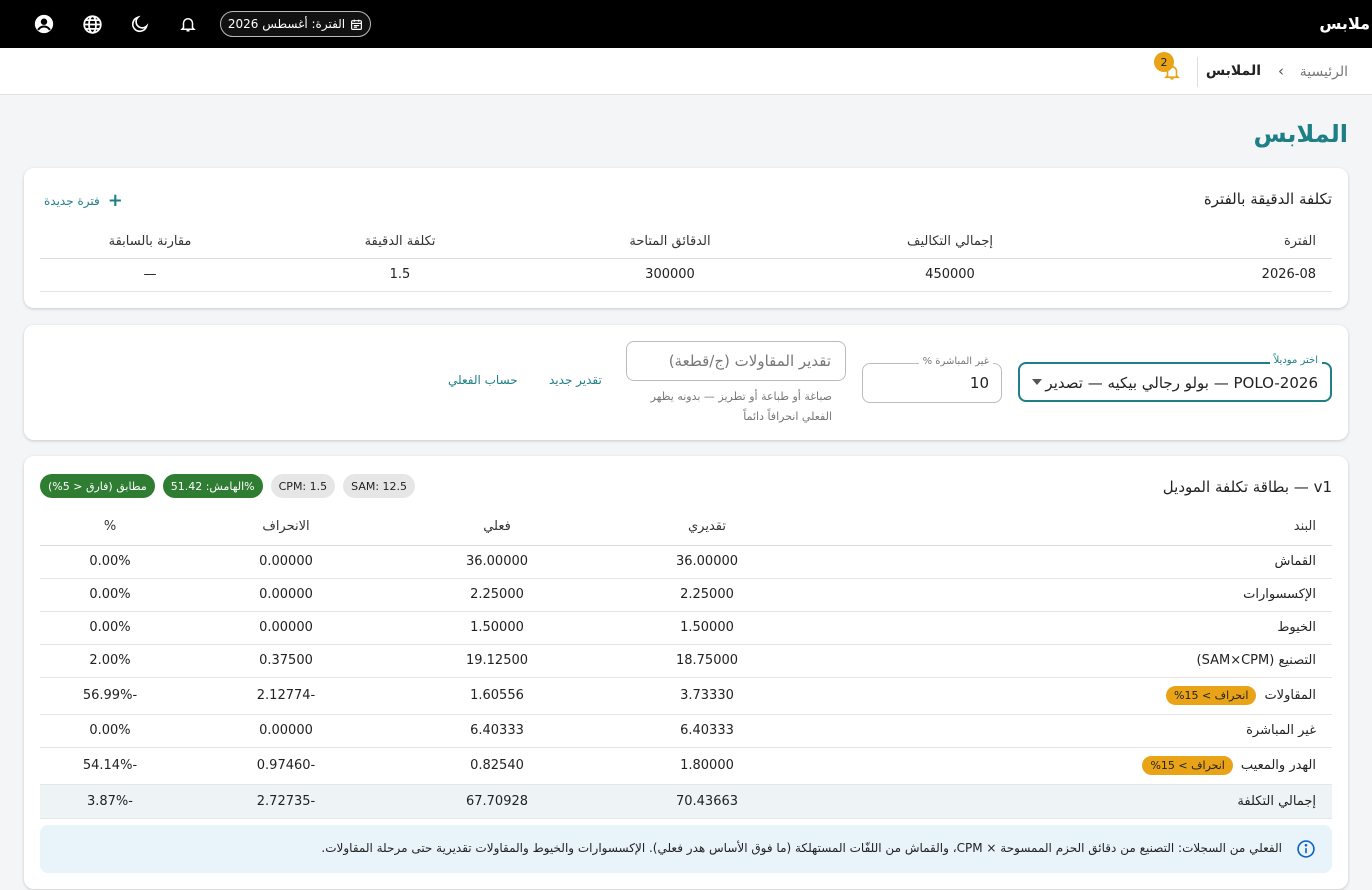 Image resolution: width=1372 pixels, height=890 pixels. I want to click on actual-cell: 1.50000, so click(497, 628).